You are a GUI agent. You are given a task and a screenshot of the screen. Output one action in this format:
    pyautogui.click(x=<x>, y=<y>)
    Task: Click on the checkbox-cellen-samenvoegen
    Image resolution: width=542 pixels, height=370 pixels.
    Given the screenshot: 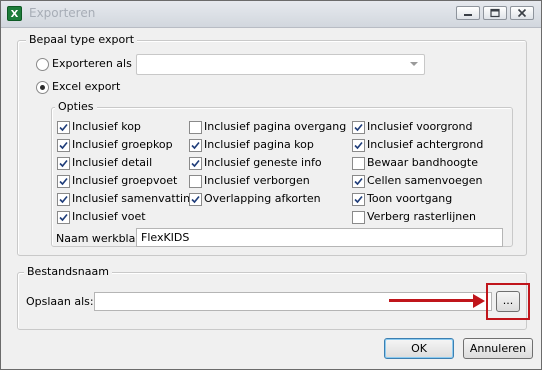 What is the action you would take?
    pyautogui.click(x=358, y=181)
    